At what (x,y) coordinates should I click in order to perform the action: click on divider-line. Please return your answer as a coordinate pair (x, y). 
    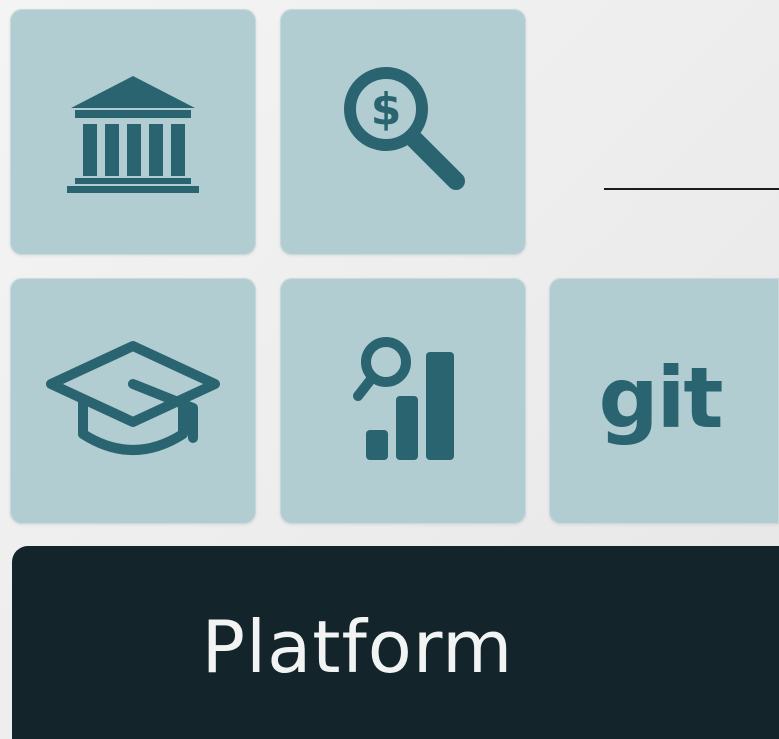
    Looking at the image, I should click on (691, 189).